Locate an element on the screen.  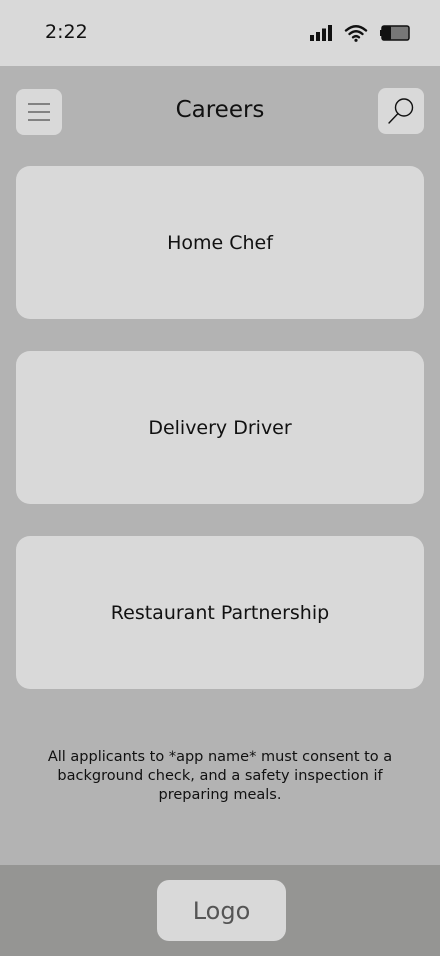
career-card-label: Home Chef is located at coordinates (220, 242).